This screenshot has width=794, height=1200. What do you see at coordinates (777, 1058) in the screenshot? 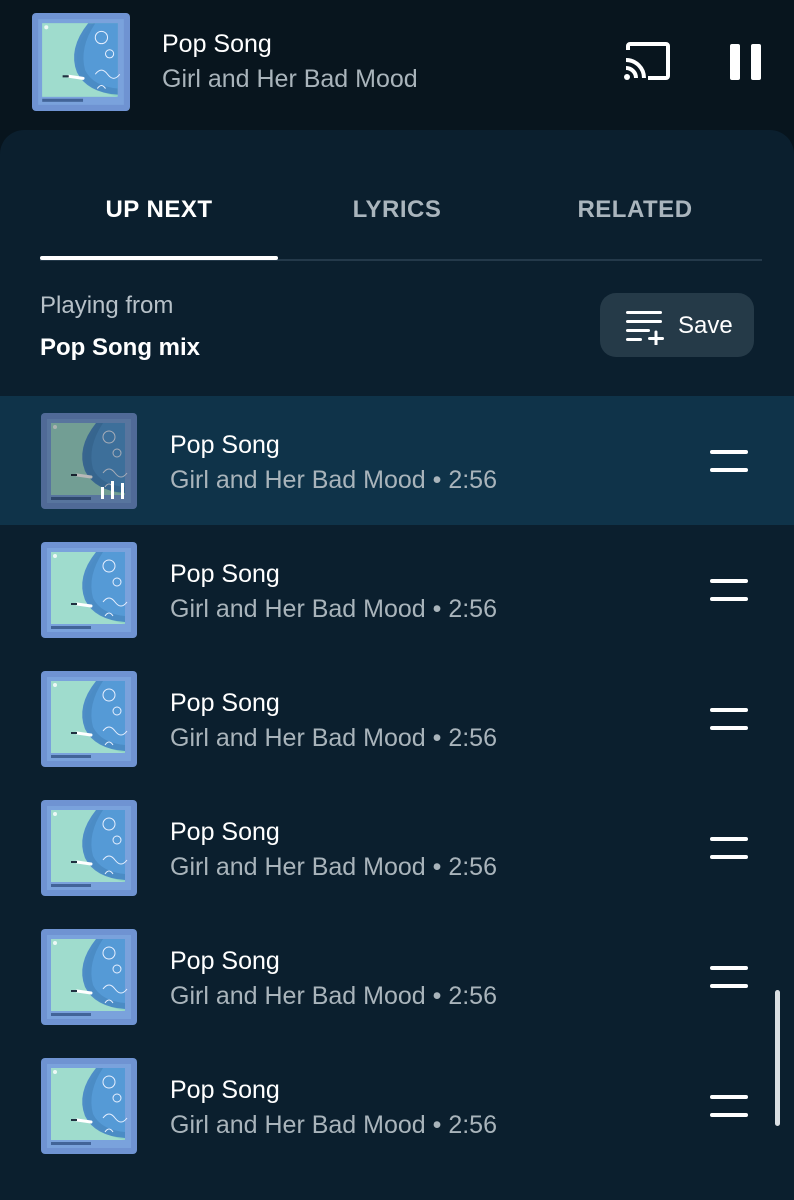
I see `scrollbar` at bounding box center [777, 1058].